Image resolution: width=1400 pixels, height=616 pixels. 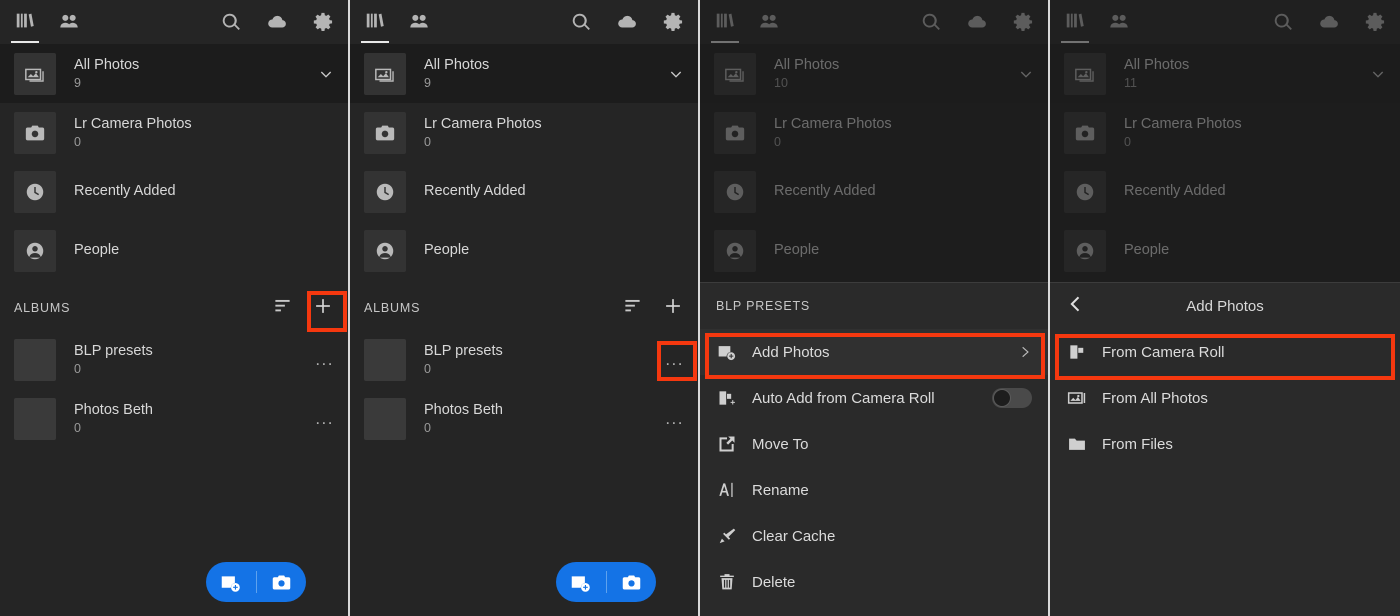 What do you see at coordinates (874, 73) in the screenshot?
I see `library-row-all-photos: All Photos 10` at bounding box center [874, 73].